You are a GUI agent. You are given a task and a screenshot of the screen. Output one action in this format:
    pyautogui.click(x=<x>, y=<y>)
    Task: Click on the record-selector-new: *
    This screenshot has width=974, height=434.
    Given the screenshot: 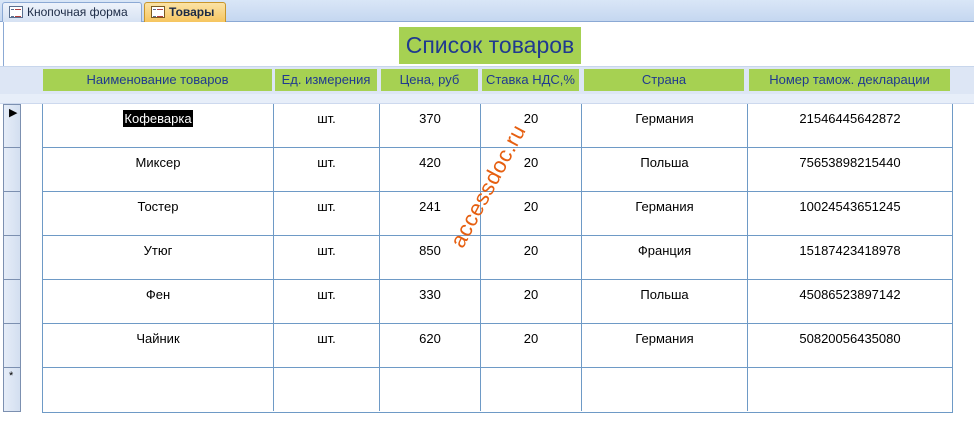 What is the action you would take?
    pyautogui.click(x=12, y=390)
    